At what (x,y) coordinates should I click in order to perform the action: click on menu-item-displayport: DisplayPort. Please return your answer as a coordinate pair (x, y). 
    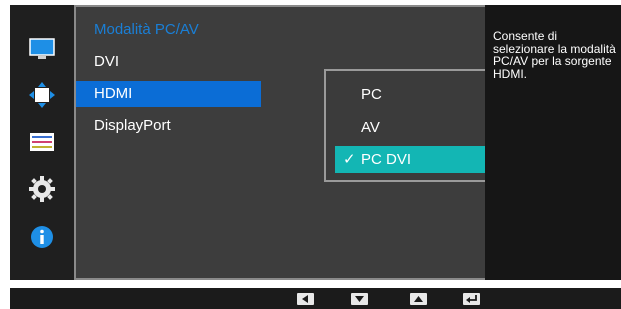
    Looking at the image, I should click on (168, 126).